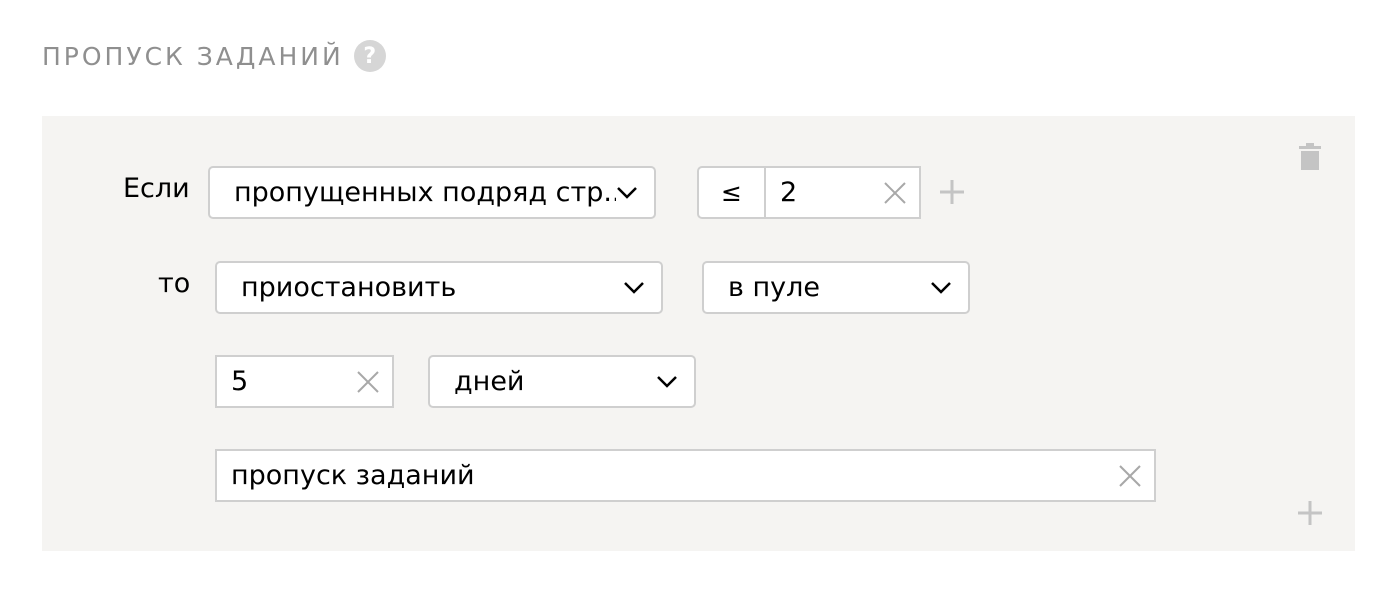 Image resolution: width=1400 pixels, height=594 pixels. I want to click on threshold-input: 2, so click(842, 192).